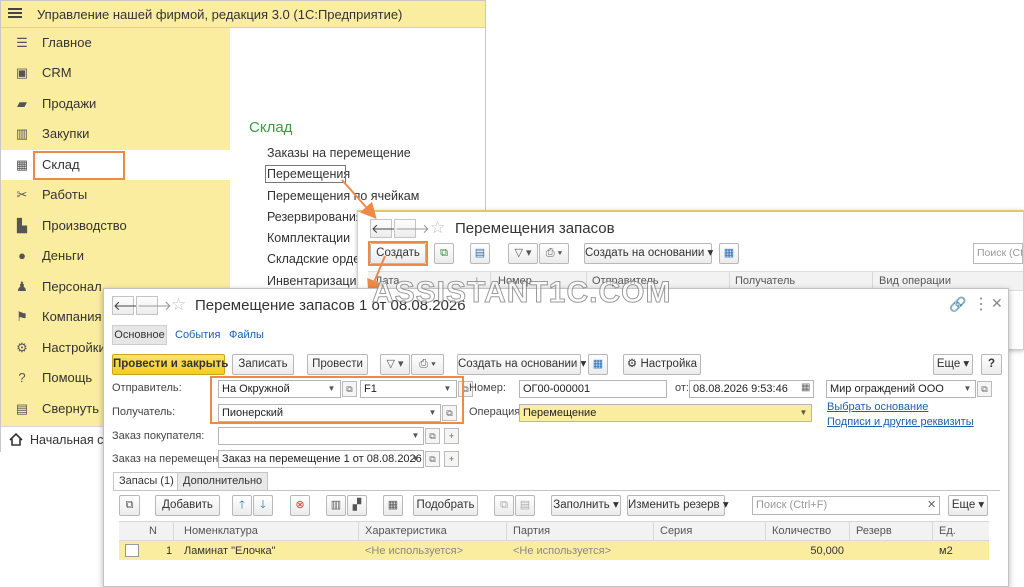 The image size is (1024, 587). Describe the element at coordinates (598, 364) in the screenshot. I see `doc-report-icon: ▦` at that location.